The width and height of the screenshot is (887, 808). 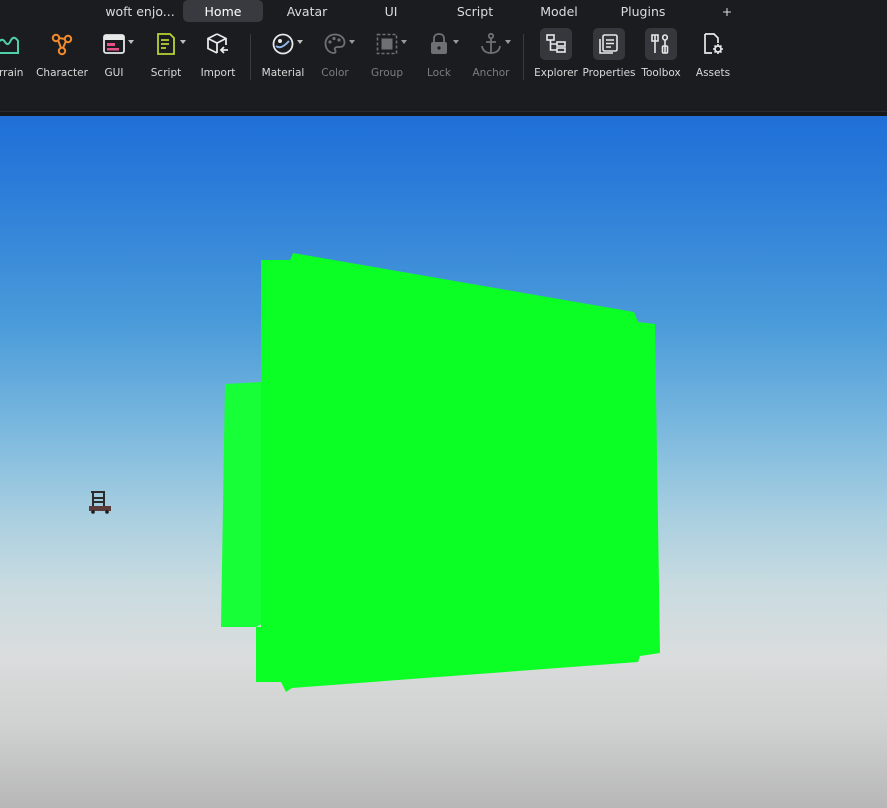 I want to click on terrain-tool: errain, so click(x=15, y=56).